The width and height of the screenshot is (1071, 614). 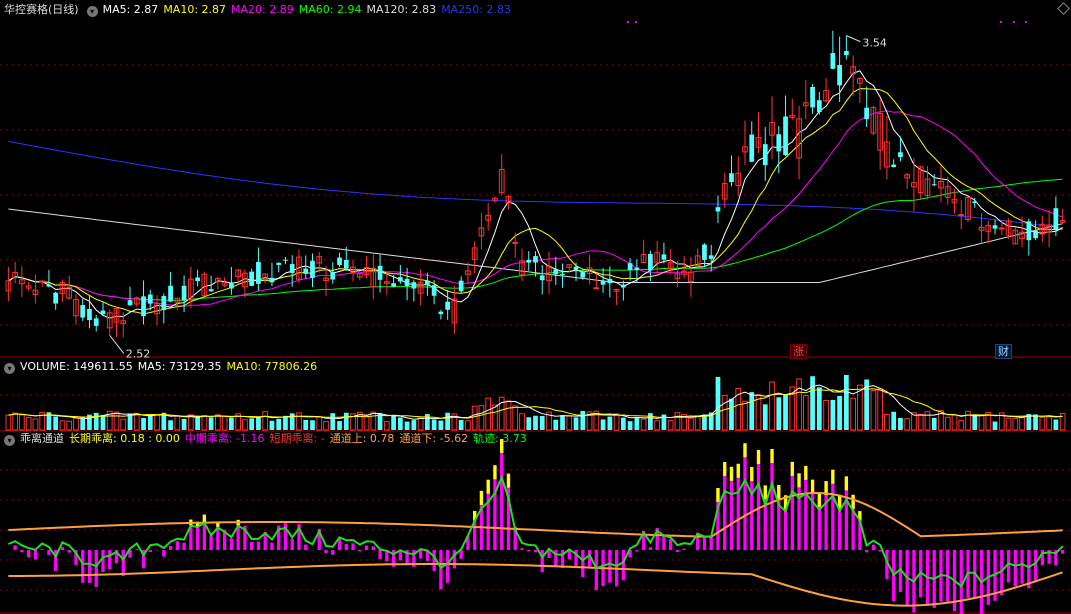 What do you see at coordinates (9, 368) in the screenshot?
I see `volume-settings-icon: ▾` at bounding box center [9, 368].